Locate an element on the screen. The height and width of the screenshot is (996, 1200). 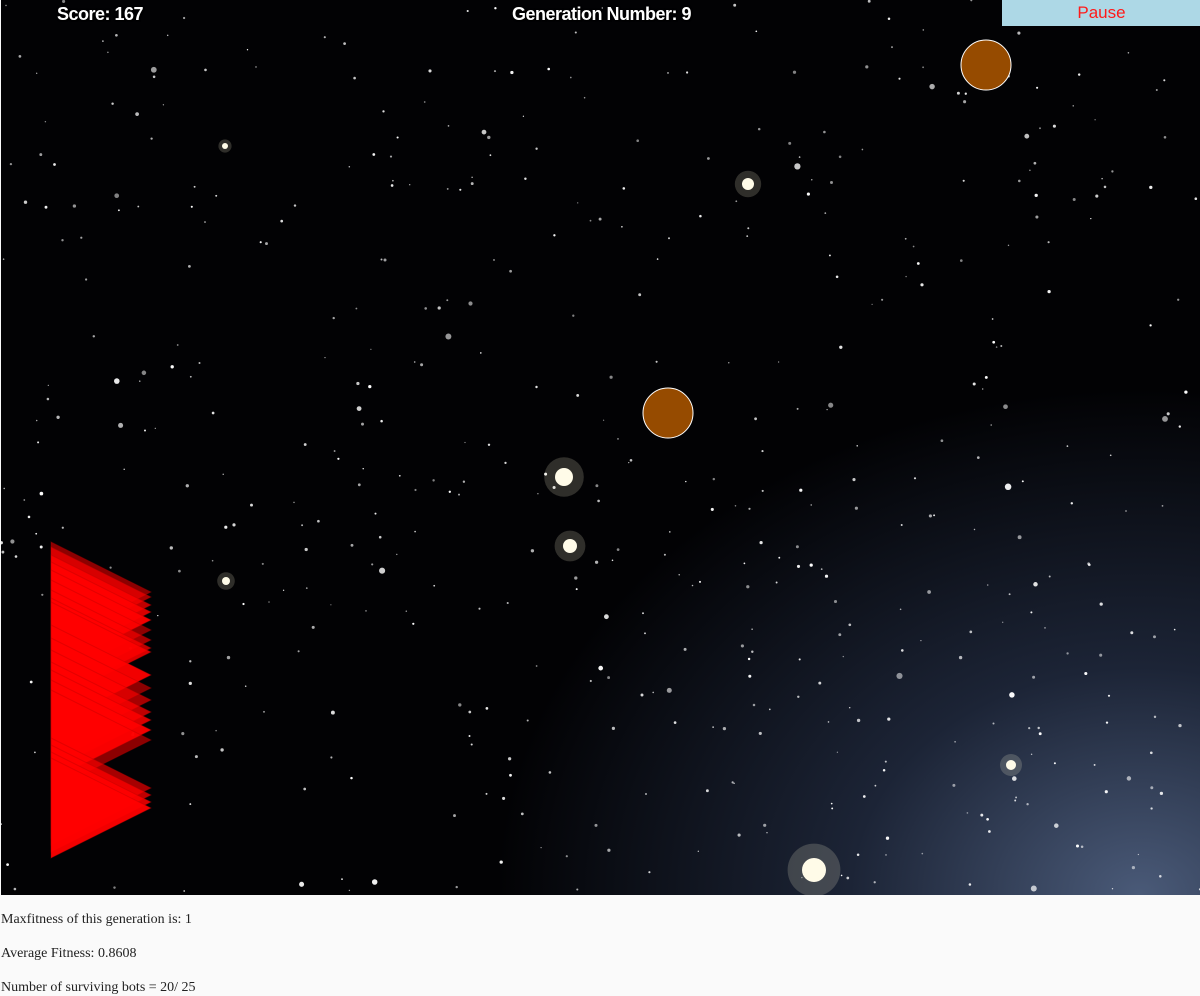
generation-label: Generation Number: 9 is located at coordinates (602, 14).